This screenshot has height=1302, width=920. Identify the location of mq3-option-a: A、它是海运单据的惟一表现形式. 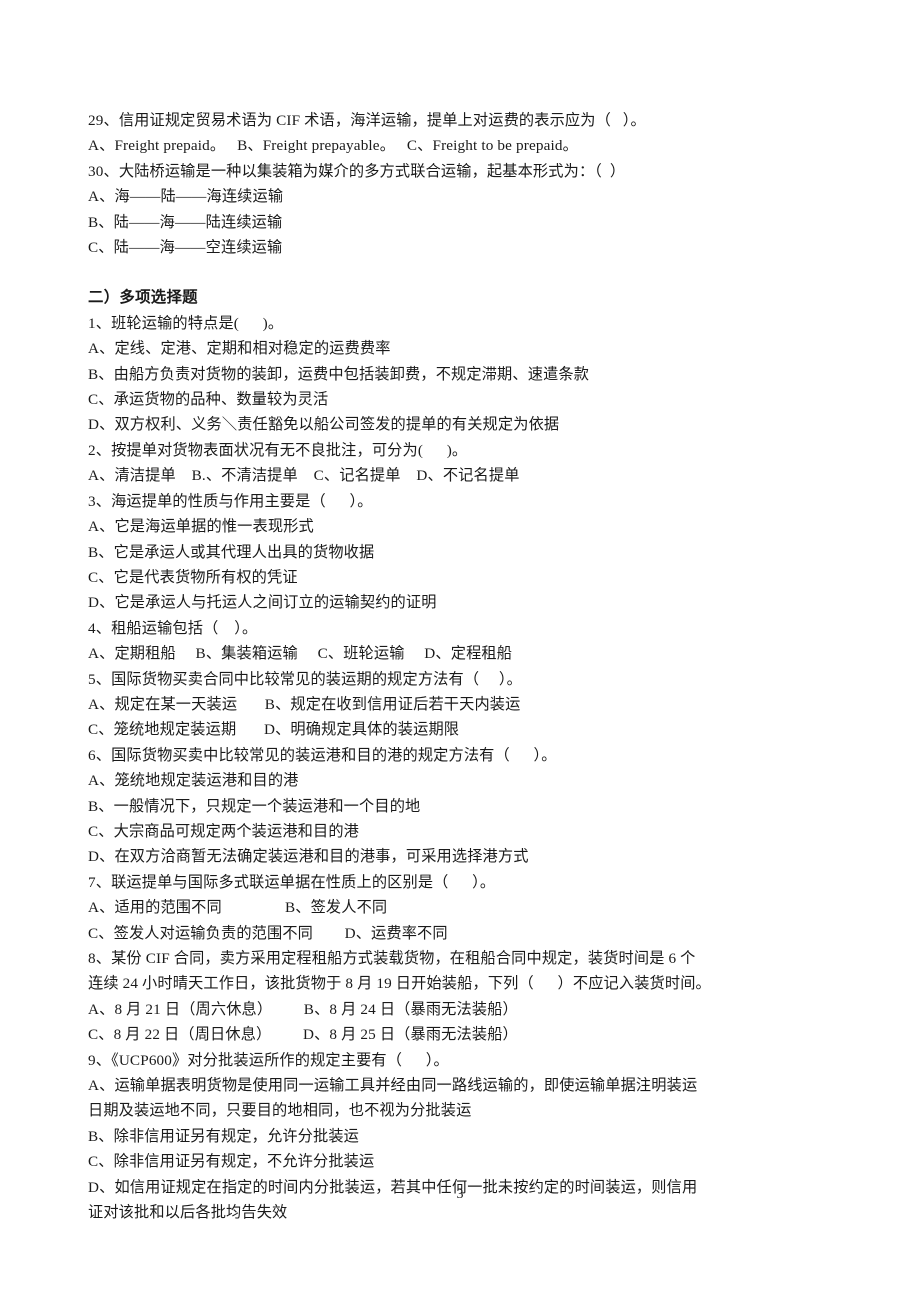
(201, 527).